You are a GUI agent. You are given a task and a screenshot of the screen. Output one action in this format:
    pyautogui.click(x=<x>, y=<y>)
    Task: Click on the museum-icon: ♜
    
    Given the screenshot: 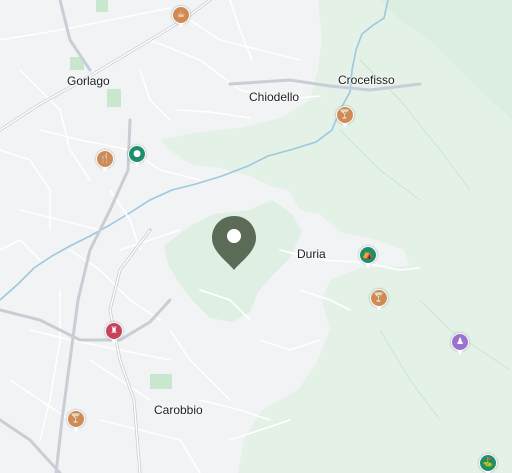 What is the action you would take?
    pyautogui.click(x=114, y=333)
    